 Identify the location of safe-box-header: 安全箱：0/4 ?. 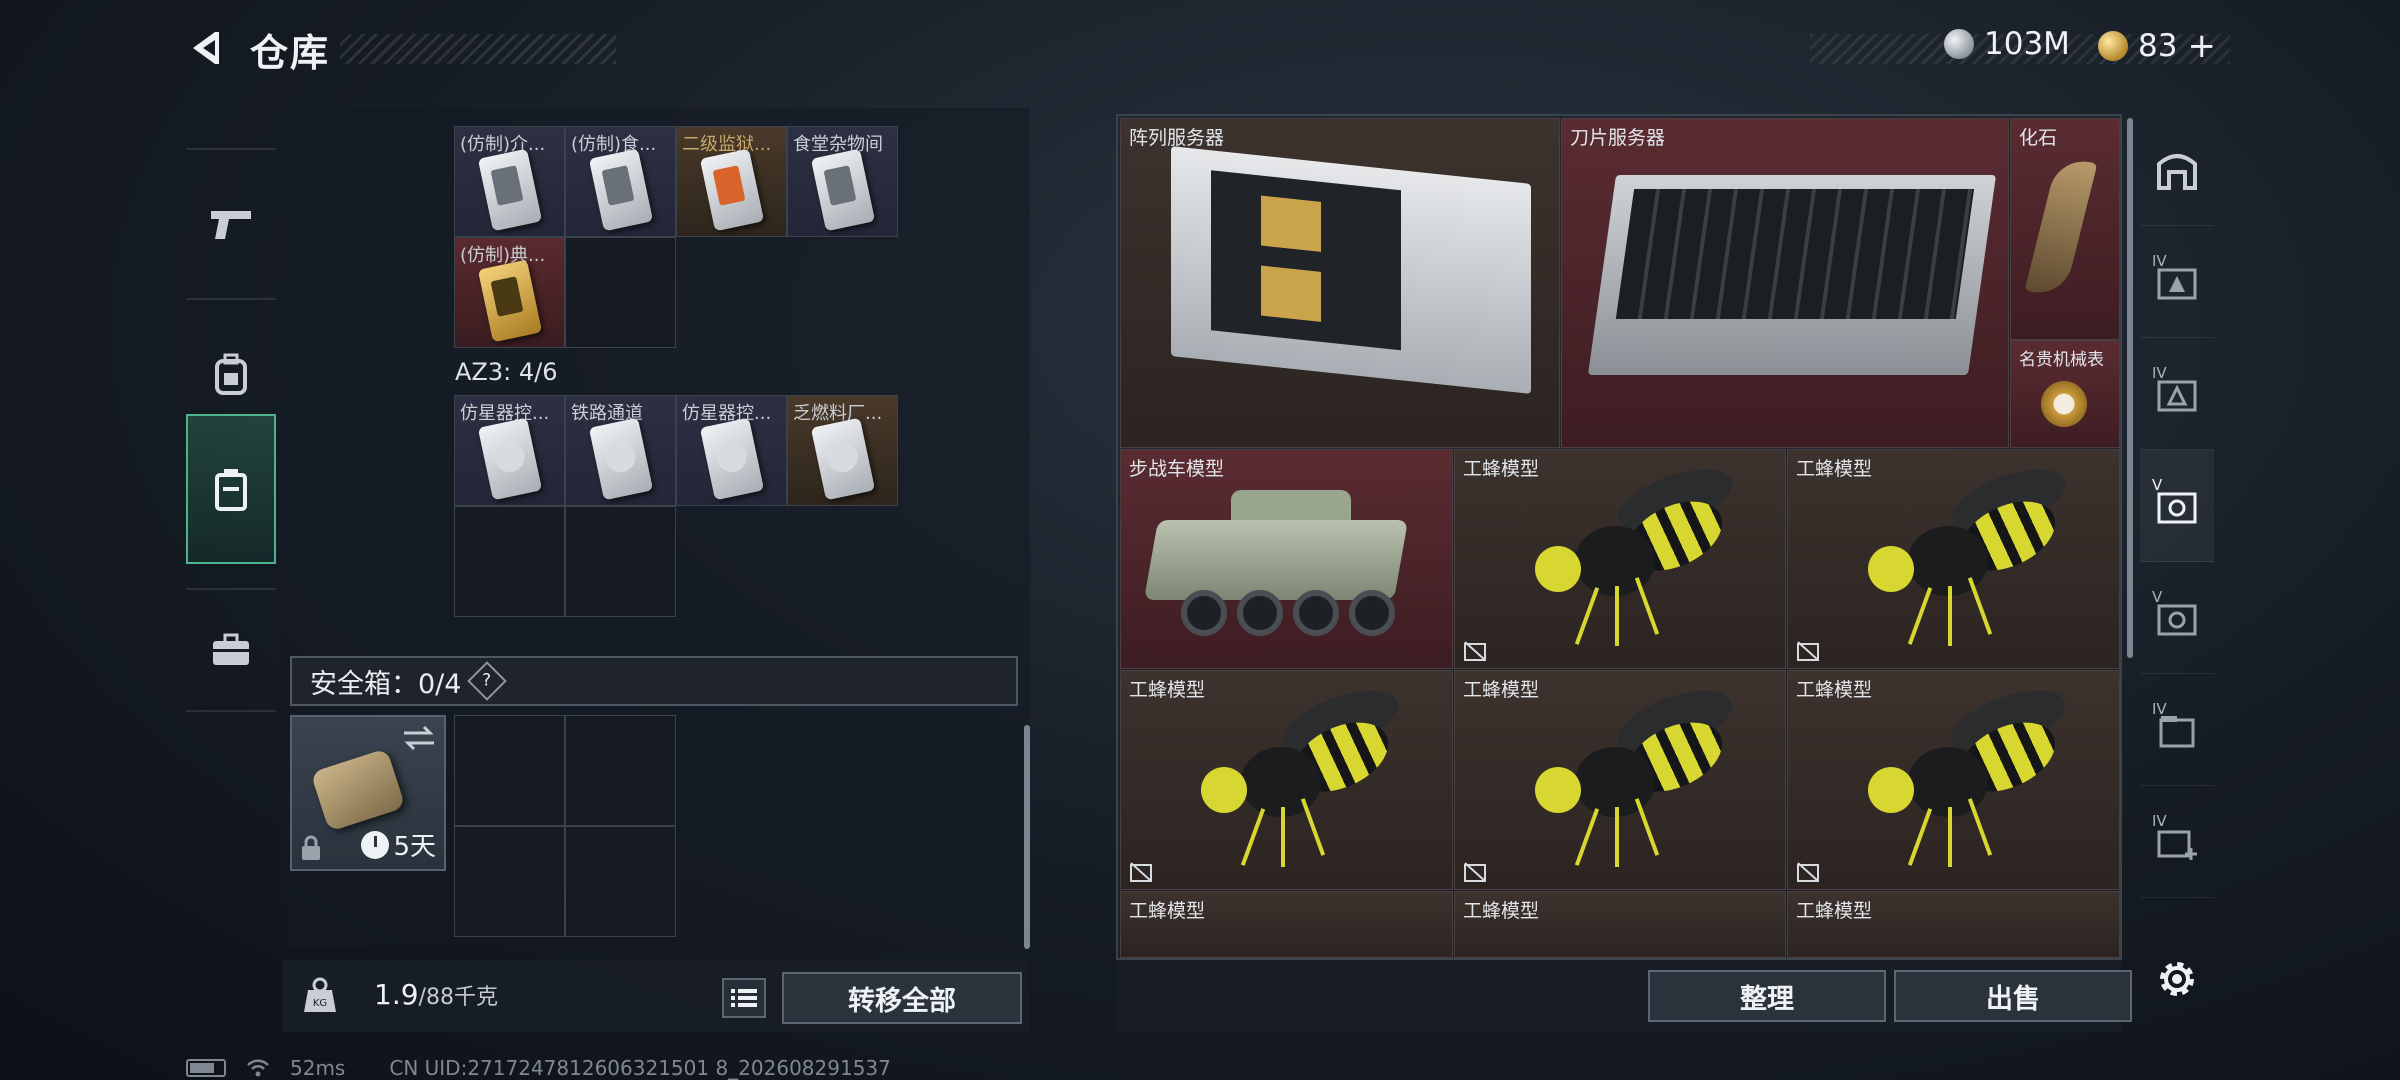
(654, 681).